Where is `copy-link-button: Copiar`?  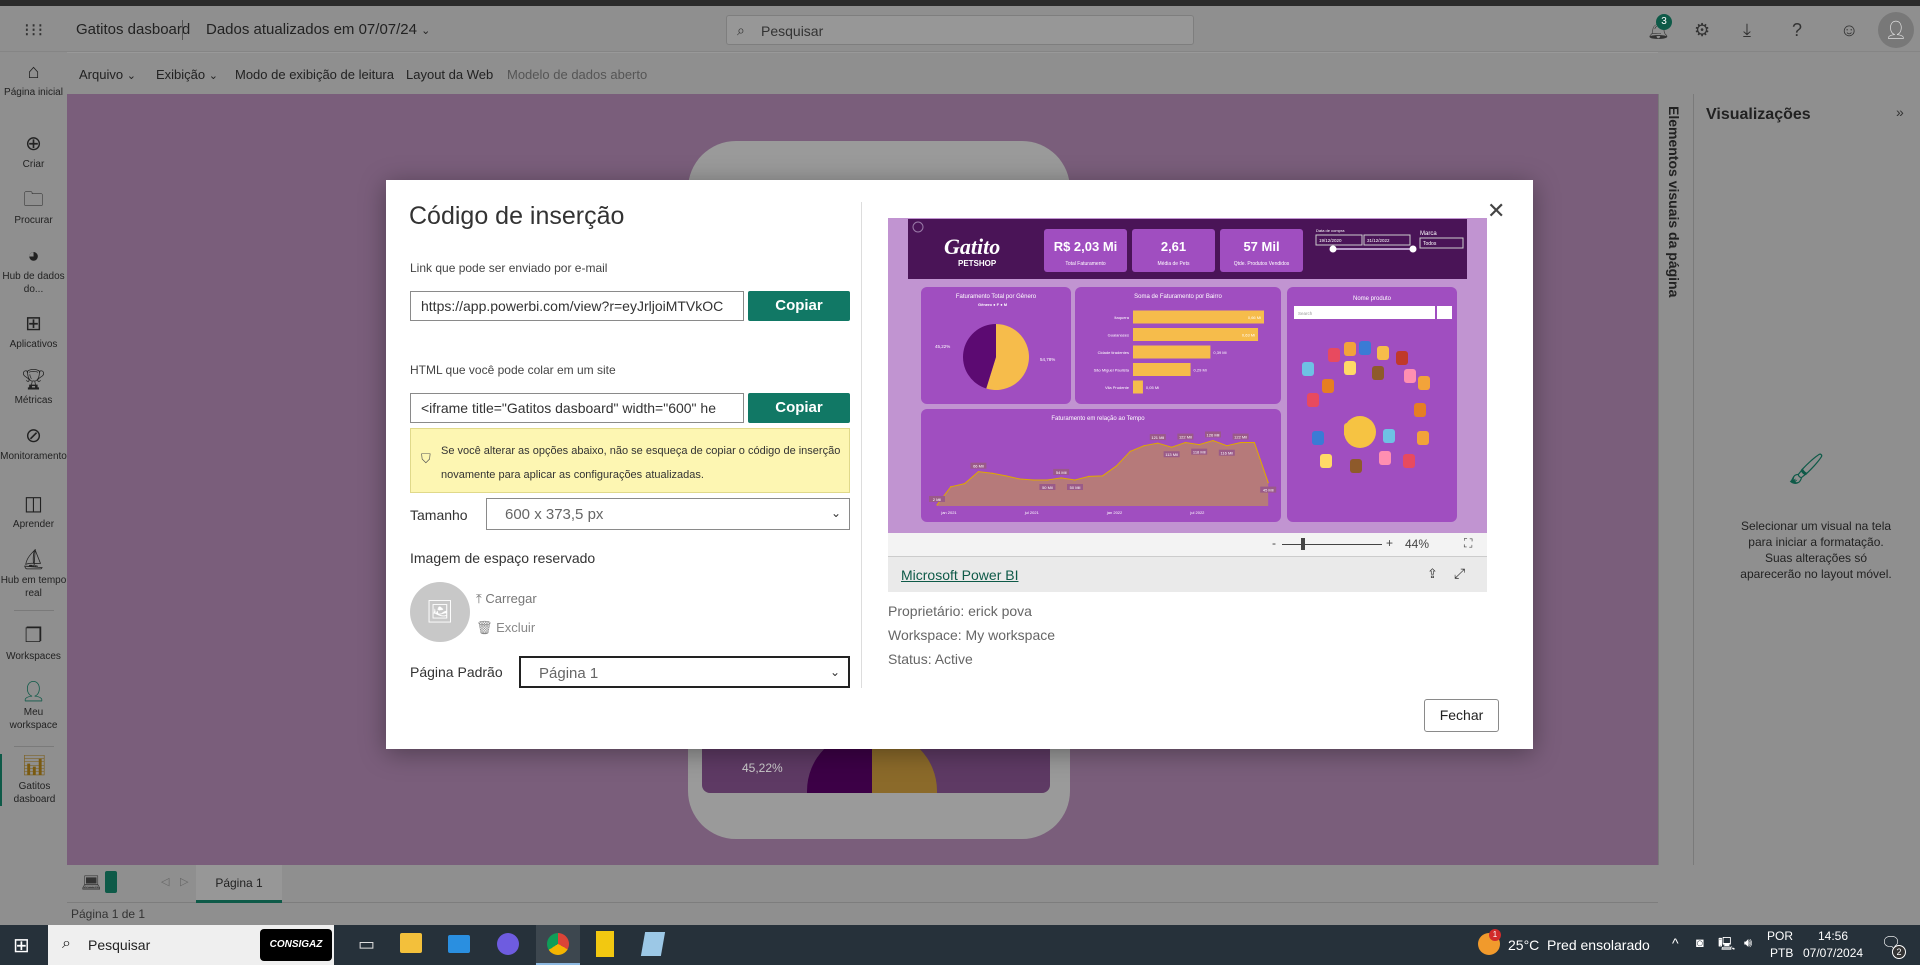
copy-link-button: Copiar is located at coordinates (799, 306).